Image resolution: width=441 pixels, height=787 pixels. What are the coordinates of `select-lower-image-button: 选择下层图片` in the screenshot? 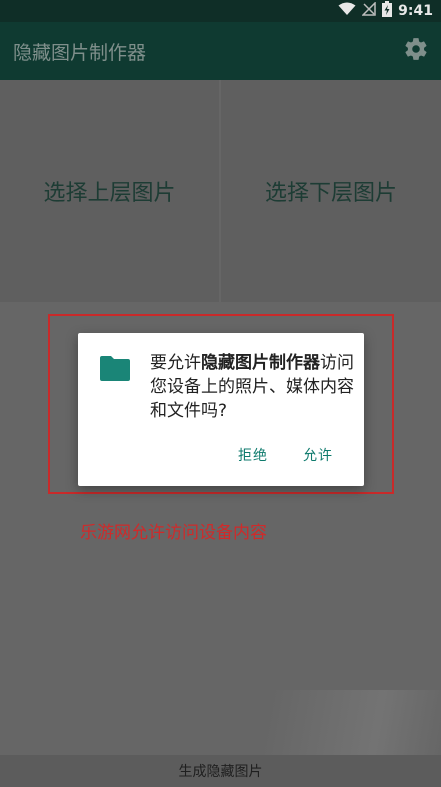 It's located at (331, 191).